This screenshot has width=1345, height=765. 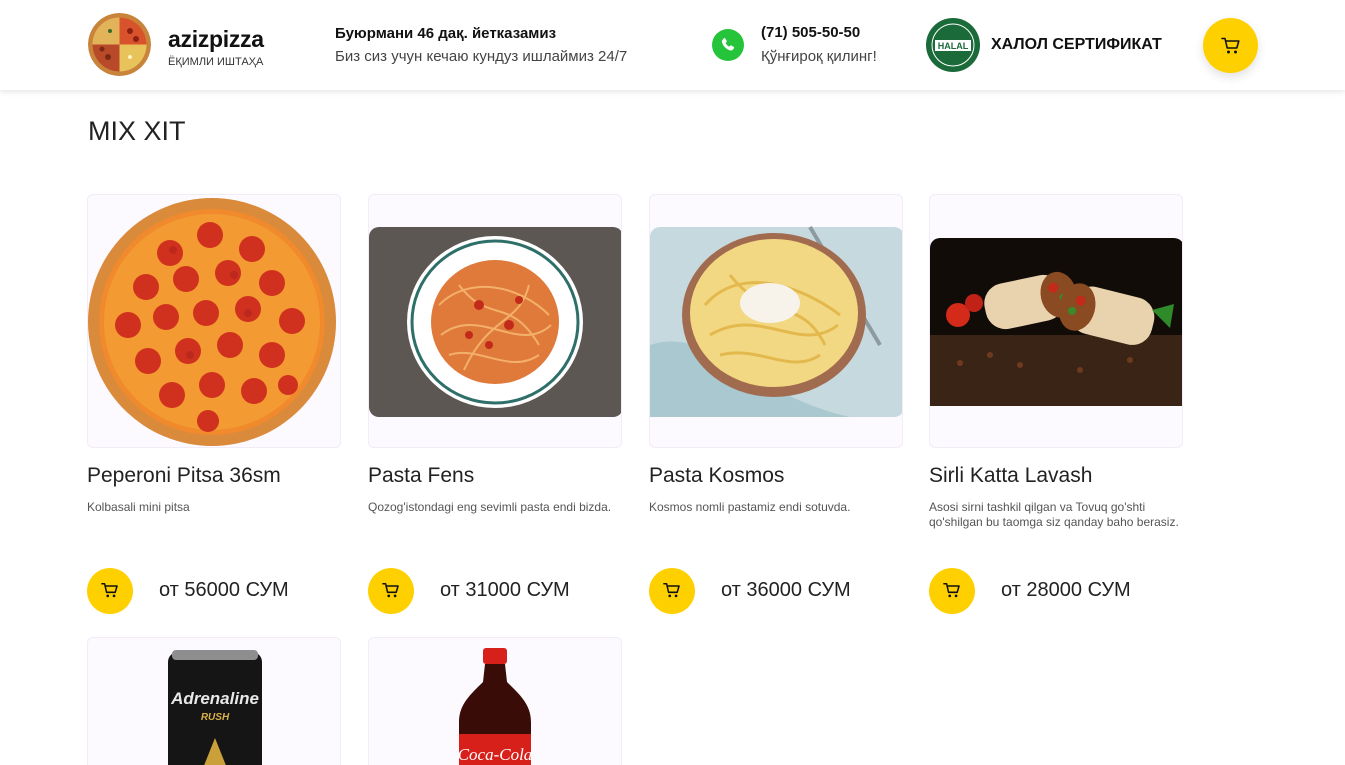 What do you see at coordinates (786, 590) in the screenshot?
I see `product-price: от 36000 СУМ` at bounding box center [786, 590].